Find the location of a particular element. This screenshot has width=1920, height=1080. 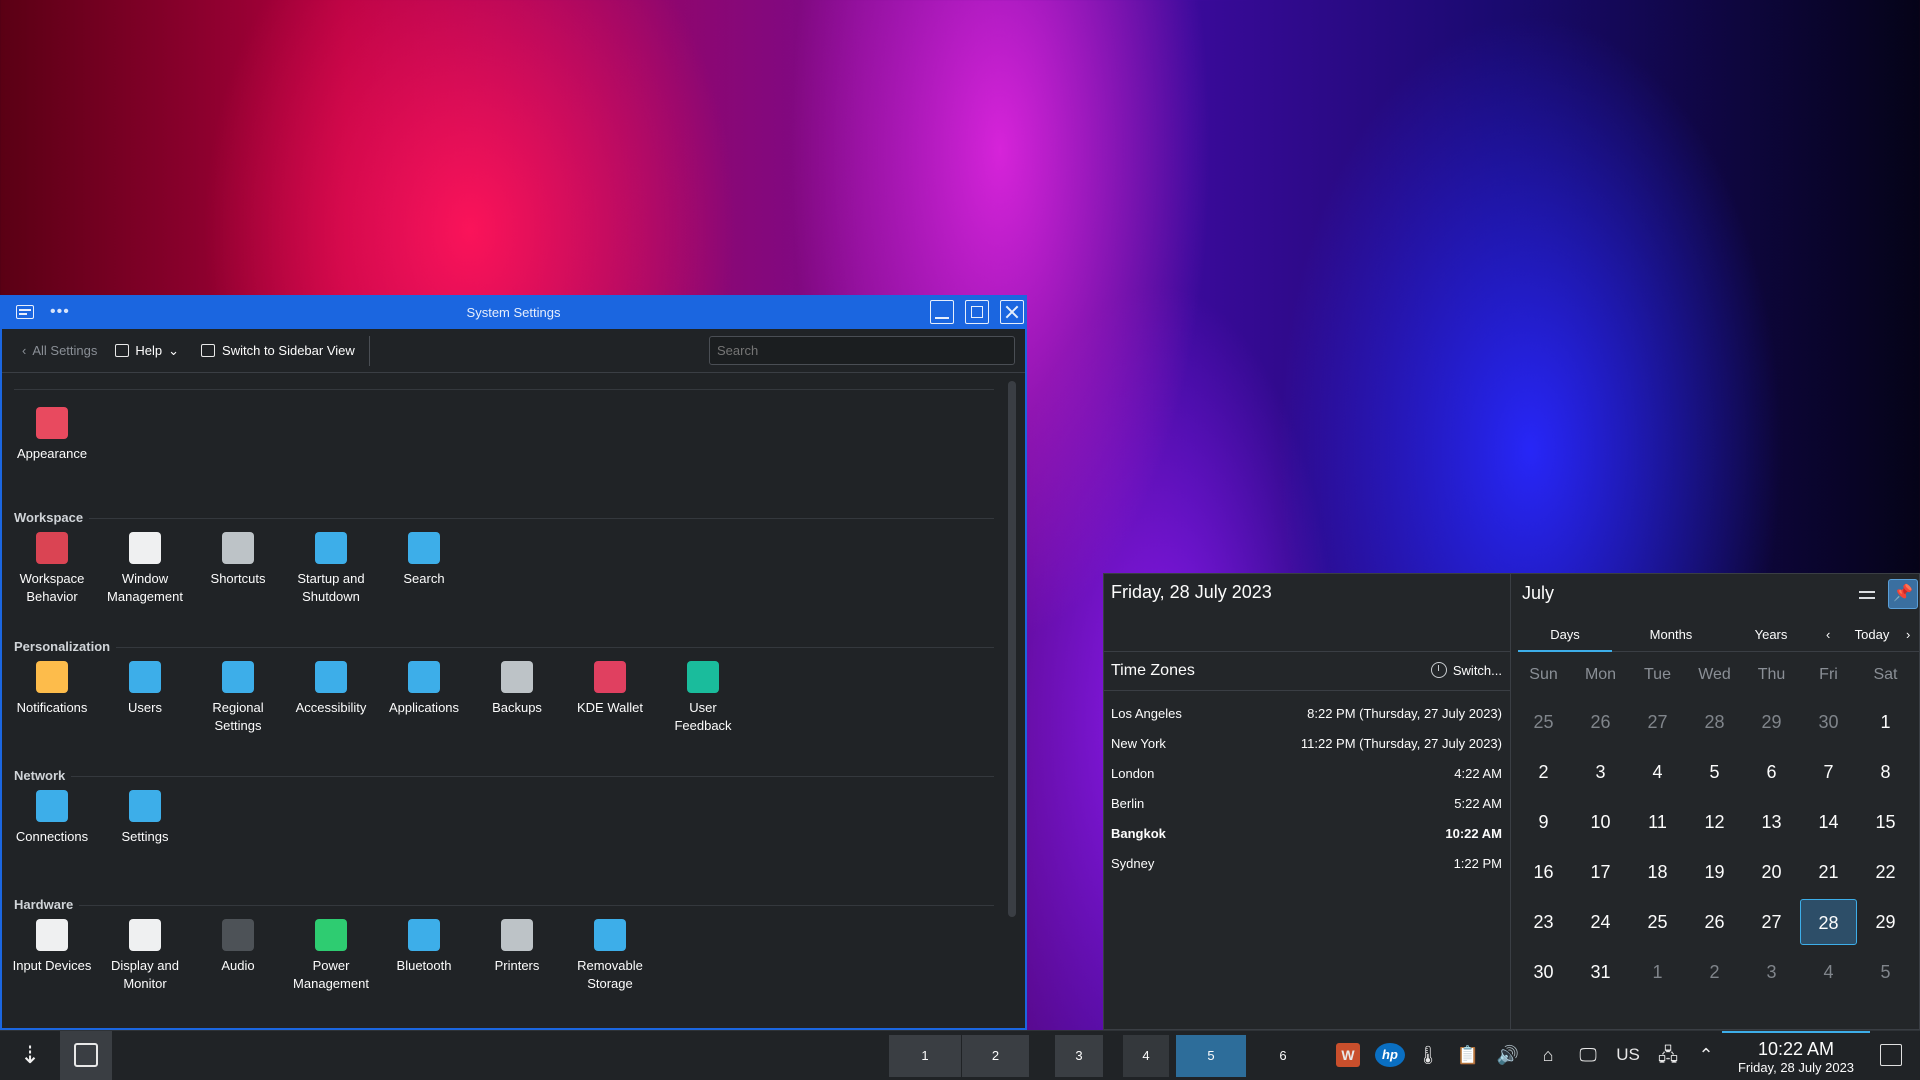

desktop-5: 5 is located at coordinates (1211, 1056).